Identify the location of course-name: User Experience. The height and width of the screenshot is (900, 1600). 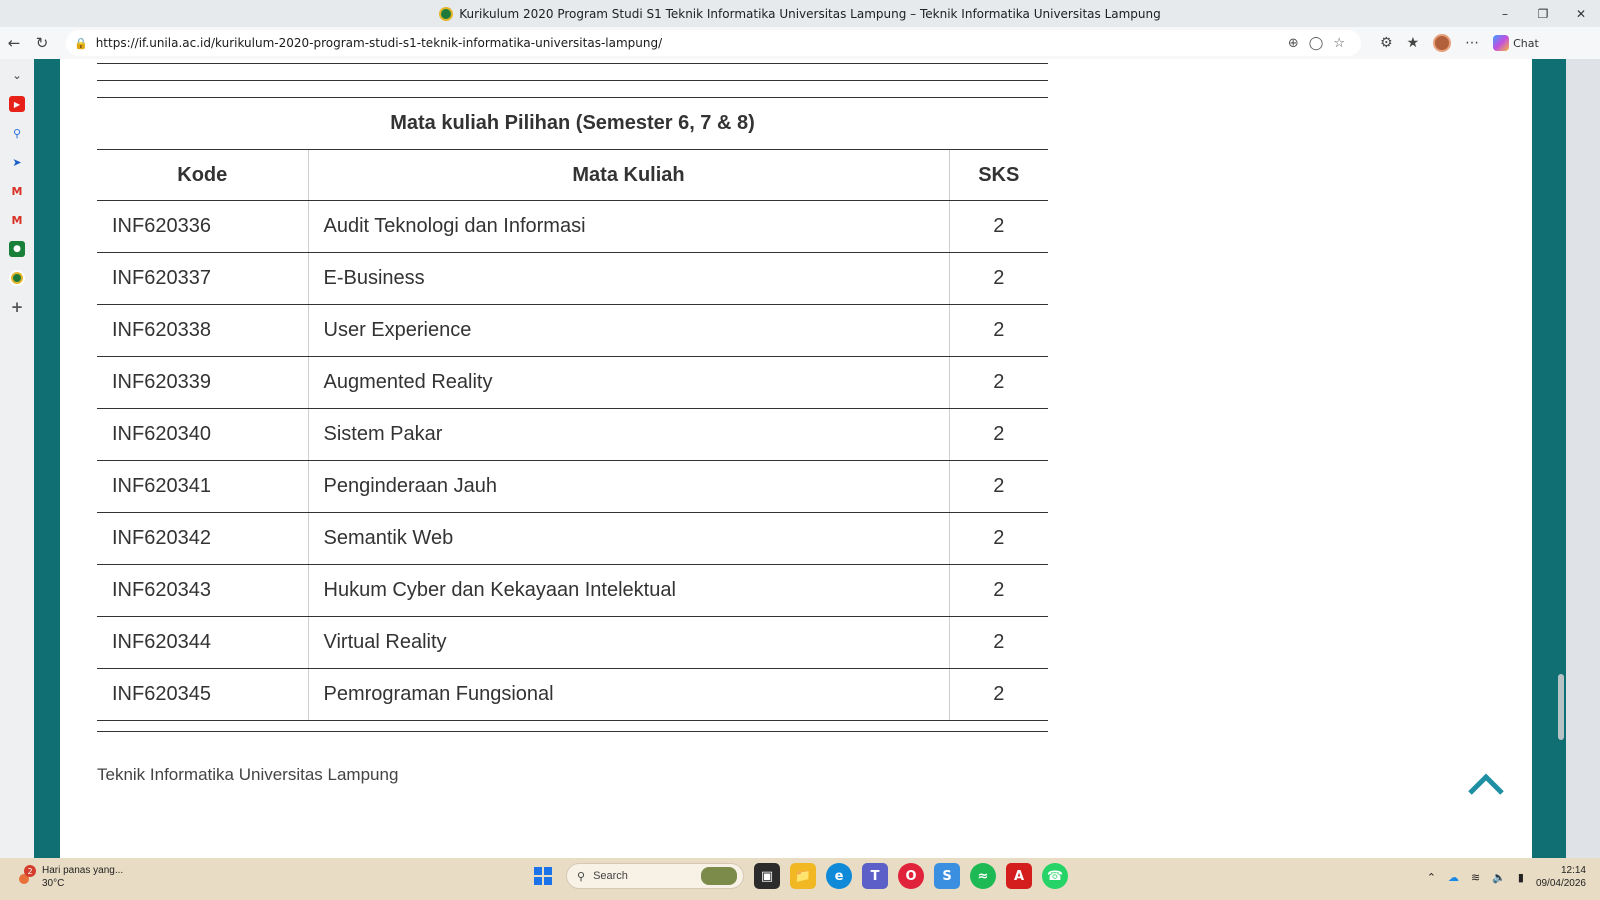
(628, 330).